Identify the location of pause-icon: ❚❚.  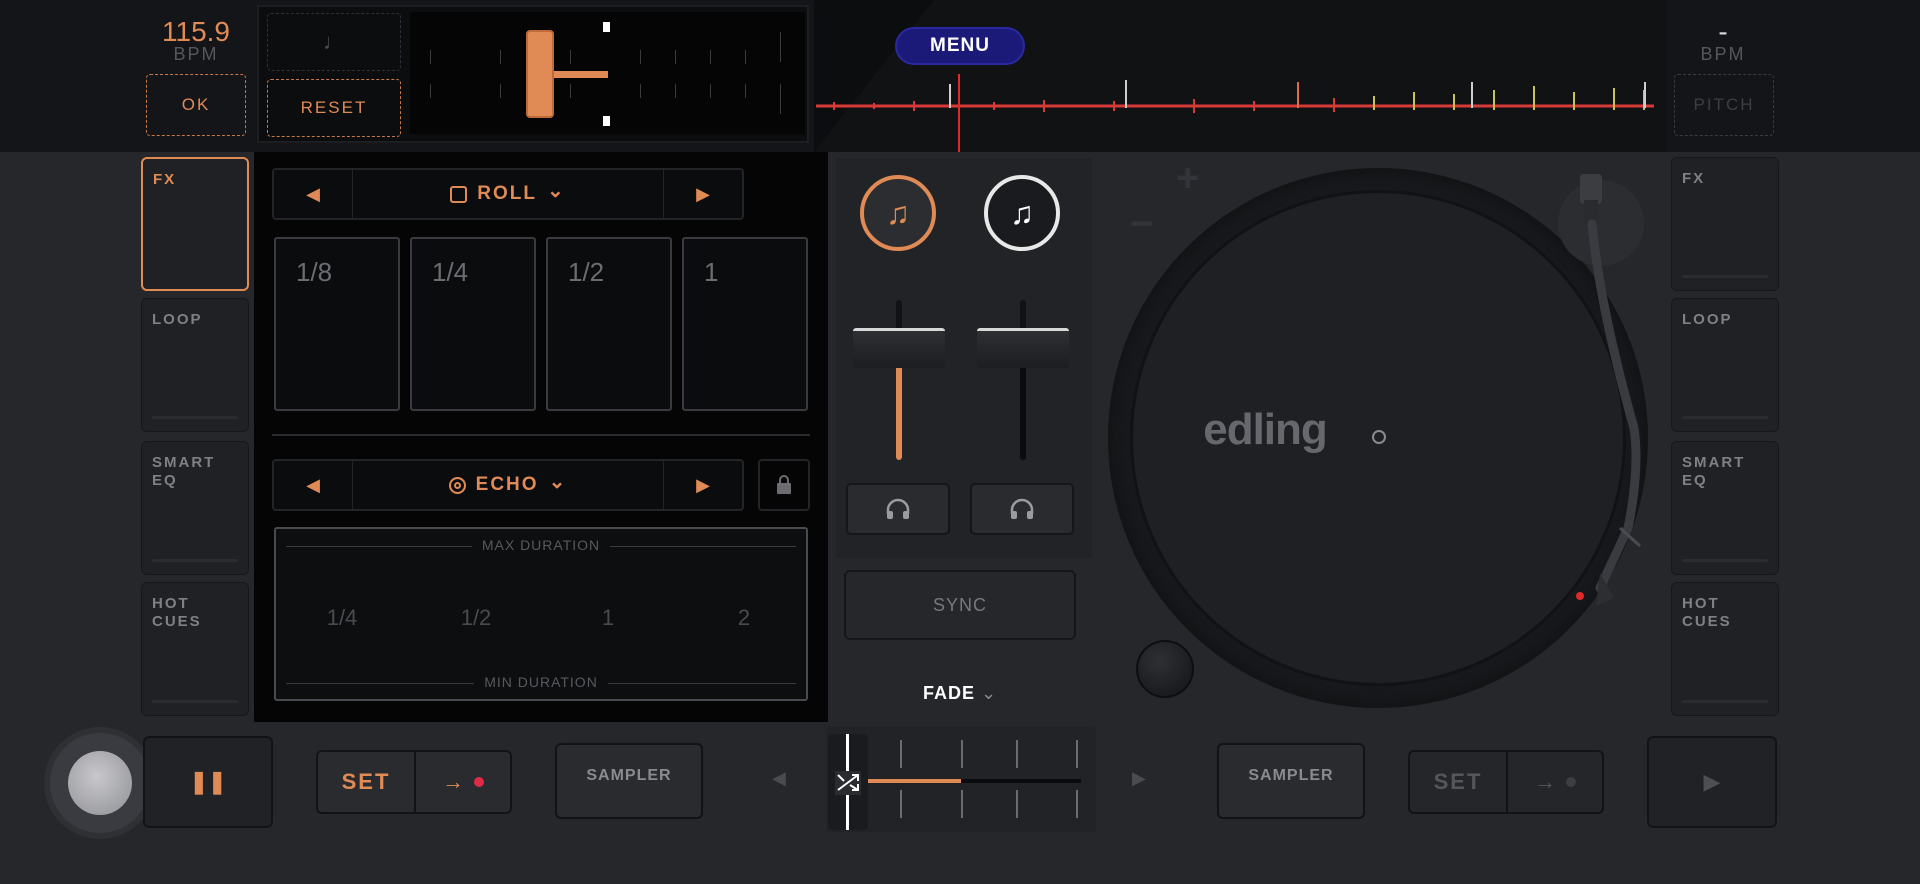
(208, 781).